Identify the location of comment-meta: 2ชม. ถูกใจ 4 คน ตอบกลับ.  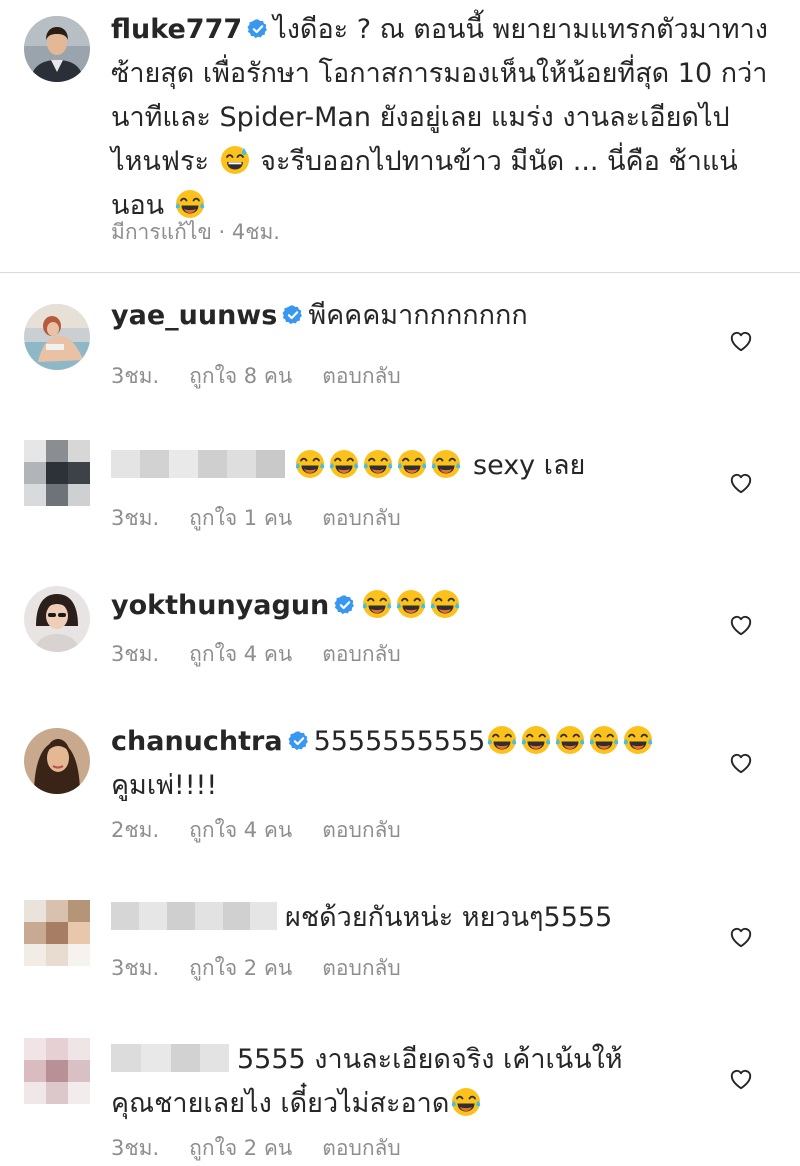
(271, 830).